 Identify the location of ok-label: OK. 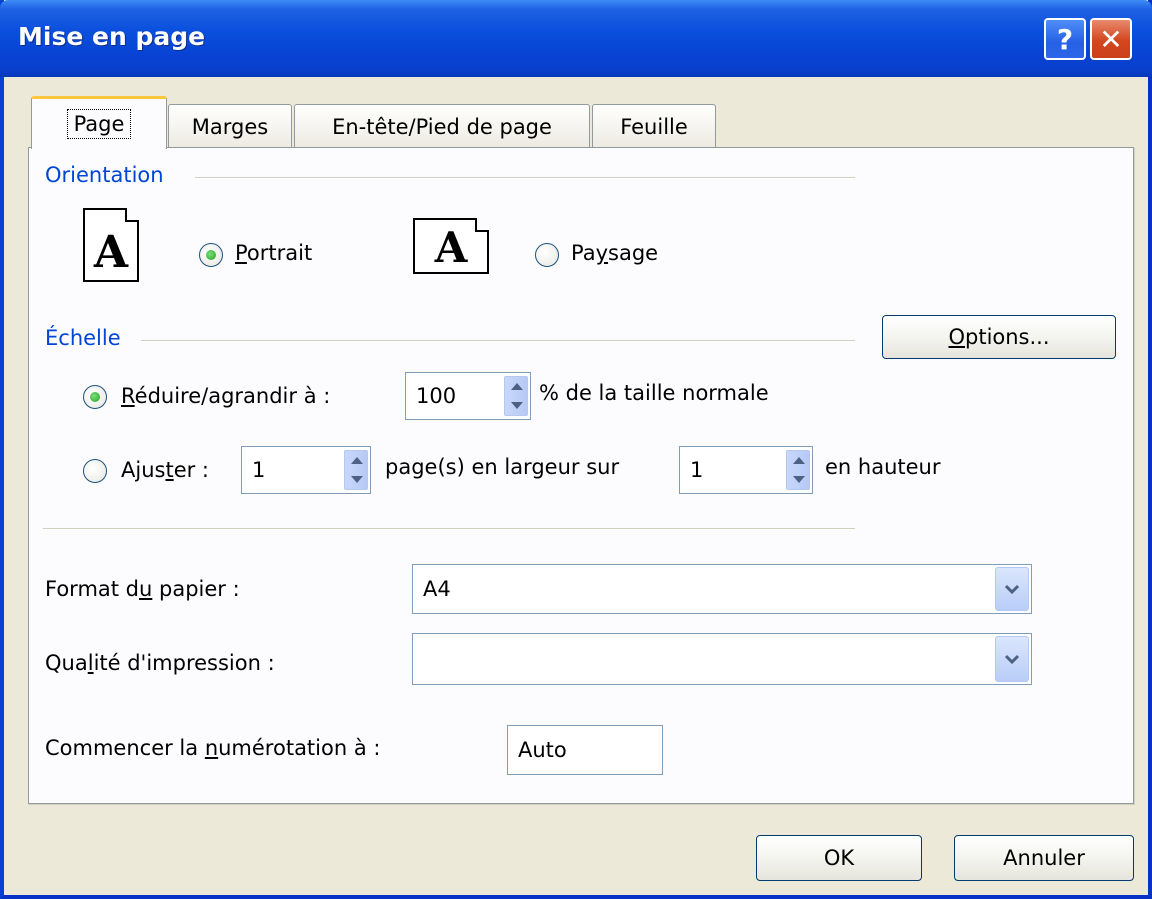
(839, 858).